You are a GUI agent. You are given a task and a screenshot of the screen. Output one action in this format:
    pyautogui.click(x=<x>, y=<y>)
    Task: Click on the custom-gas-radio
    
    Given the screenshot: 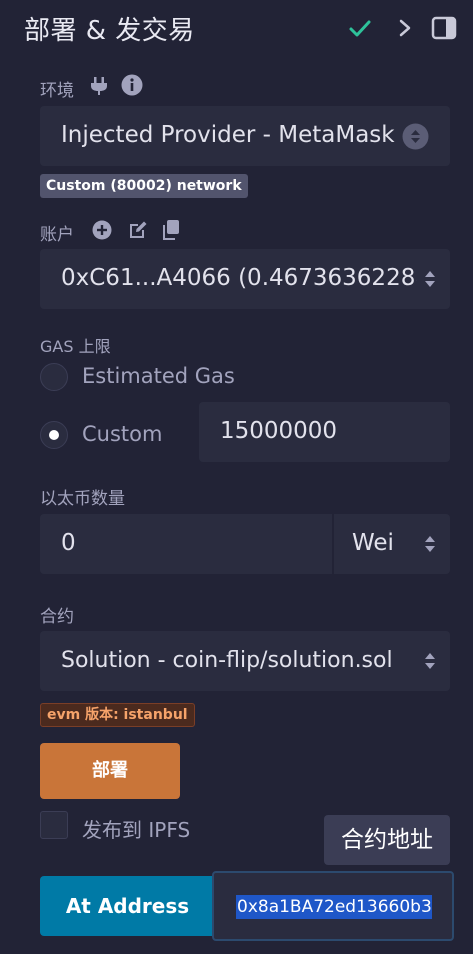 What is the action you would take?
    pyautogui.click(x=54, y=435)
    